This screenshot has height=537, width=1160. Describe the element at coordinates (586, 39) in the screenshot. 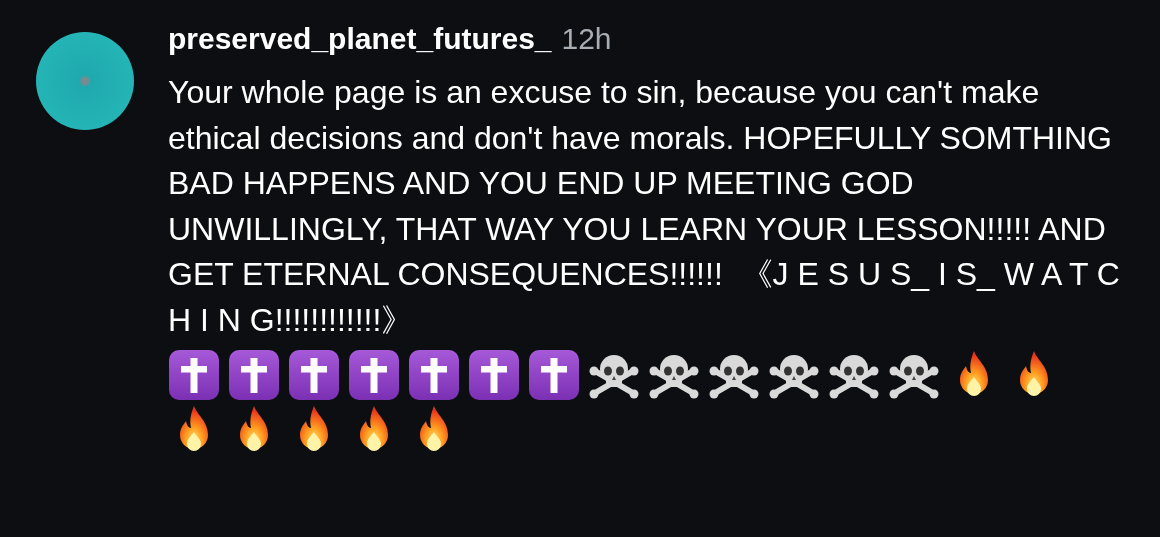

I see `timestamp: 12h` at that location.